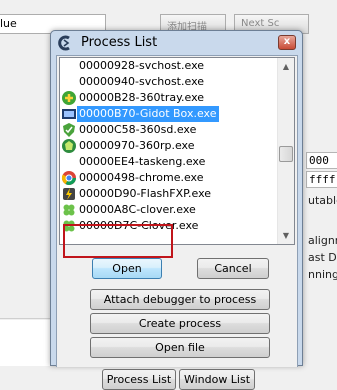  What do you see at coordinates (286, 235) in the screenshot?
I see `scroll-down-arrow-icon: ▼` at bounding box center [286, 235].